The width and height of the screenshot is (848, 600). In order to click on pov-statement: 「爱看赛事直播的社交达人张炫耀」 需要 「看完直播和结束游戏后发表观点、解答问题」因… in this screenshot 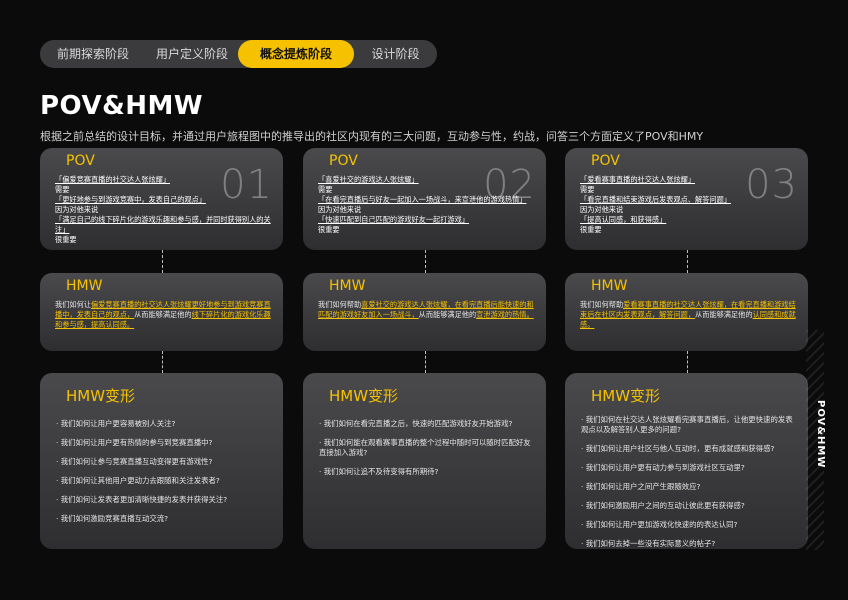, I will do `click(688, 205)`.